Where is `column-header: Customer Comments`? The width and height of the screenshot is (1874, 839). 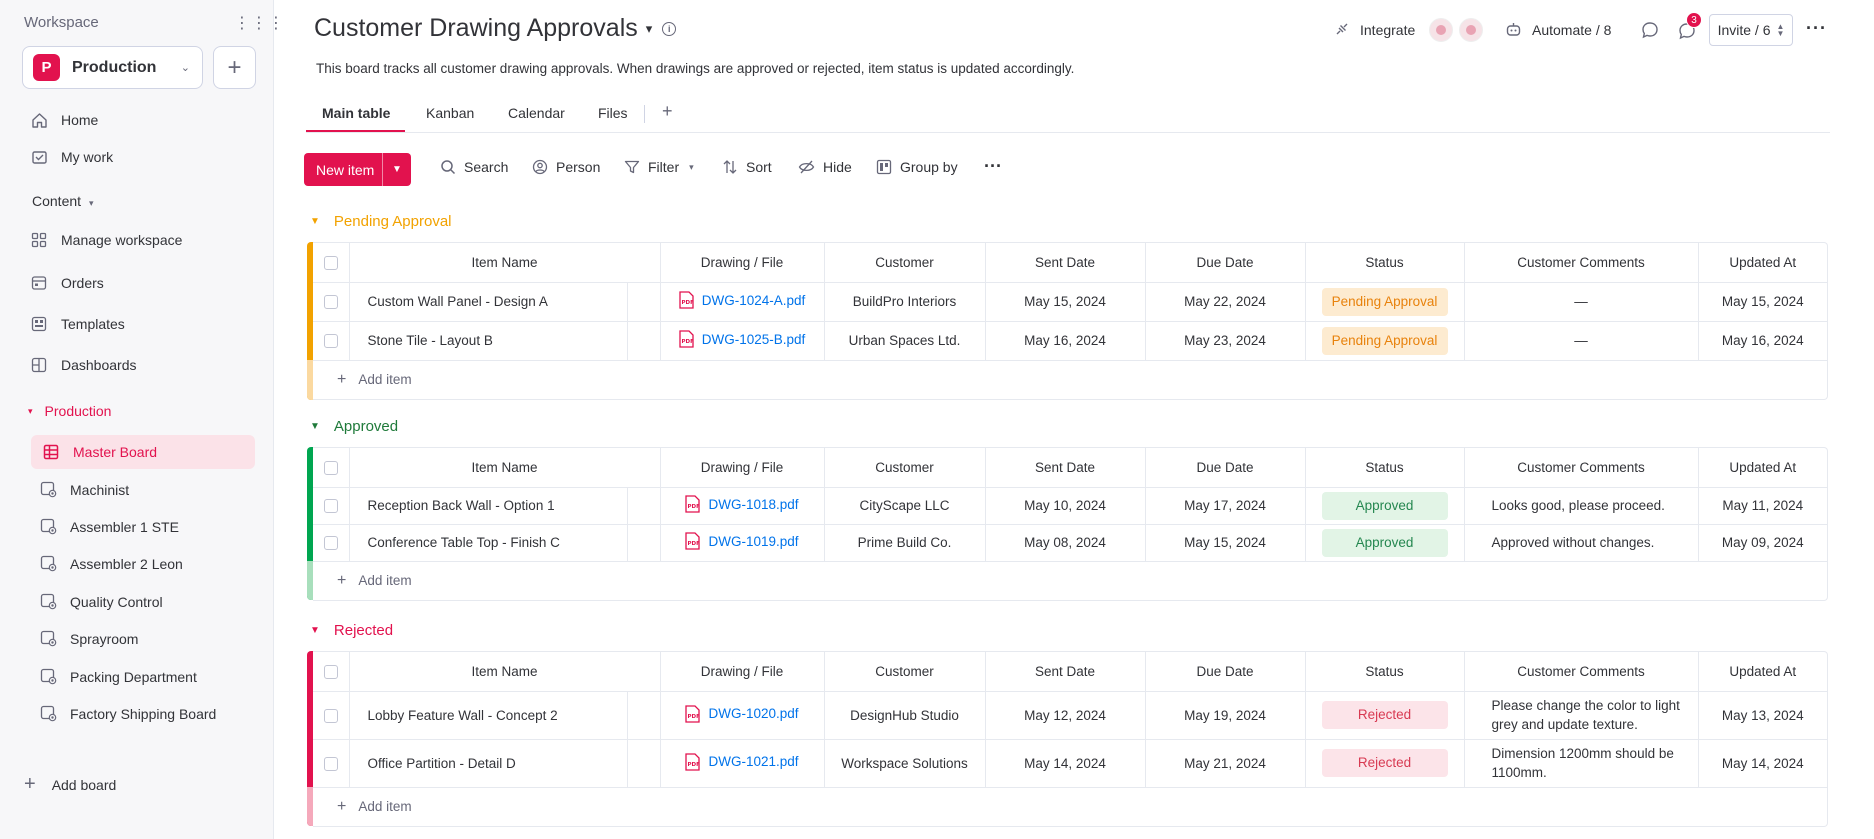 column-header: Customer Comments is located at coordinates (1581, 672).